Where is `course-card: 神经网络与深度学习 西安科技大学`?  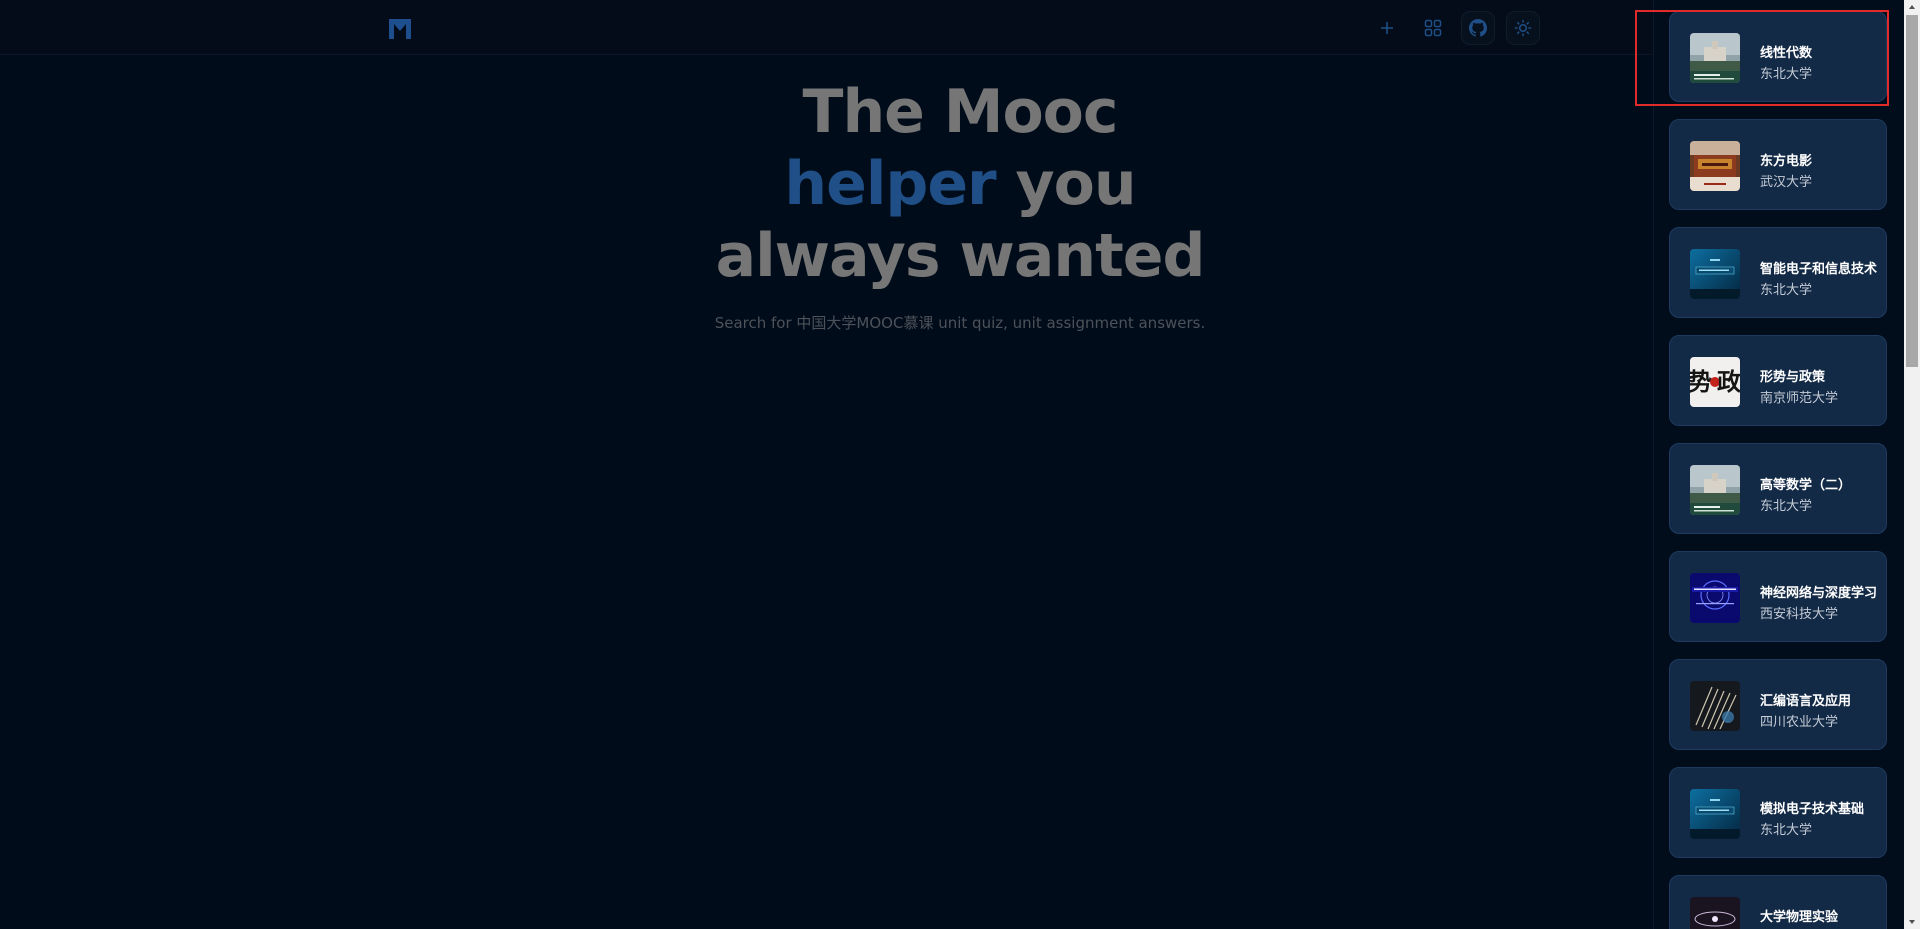
course-card: 神经网络与深度学习 西安科技大学 is located at coordinates (1778, 596).